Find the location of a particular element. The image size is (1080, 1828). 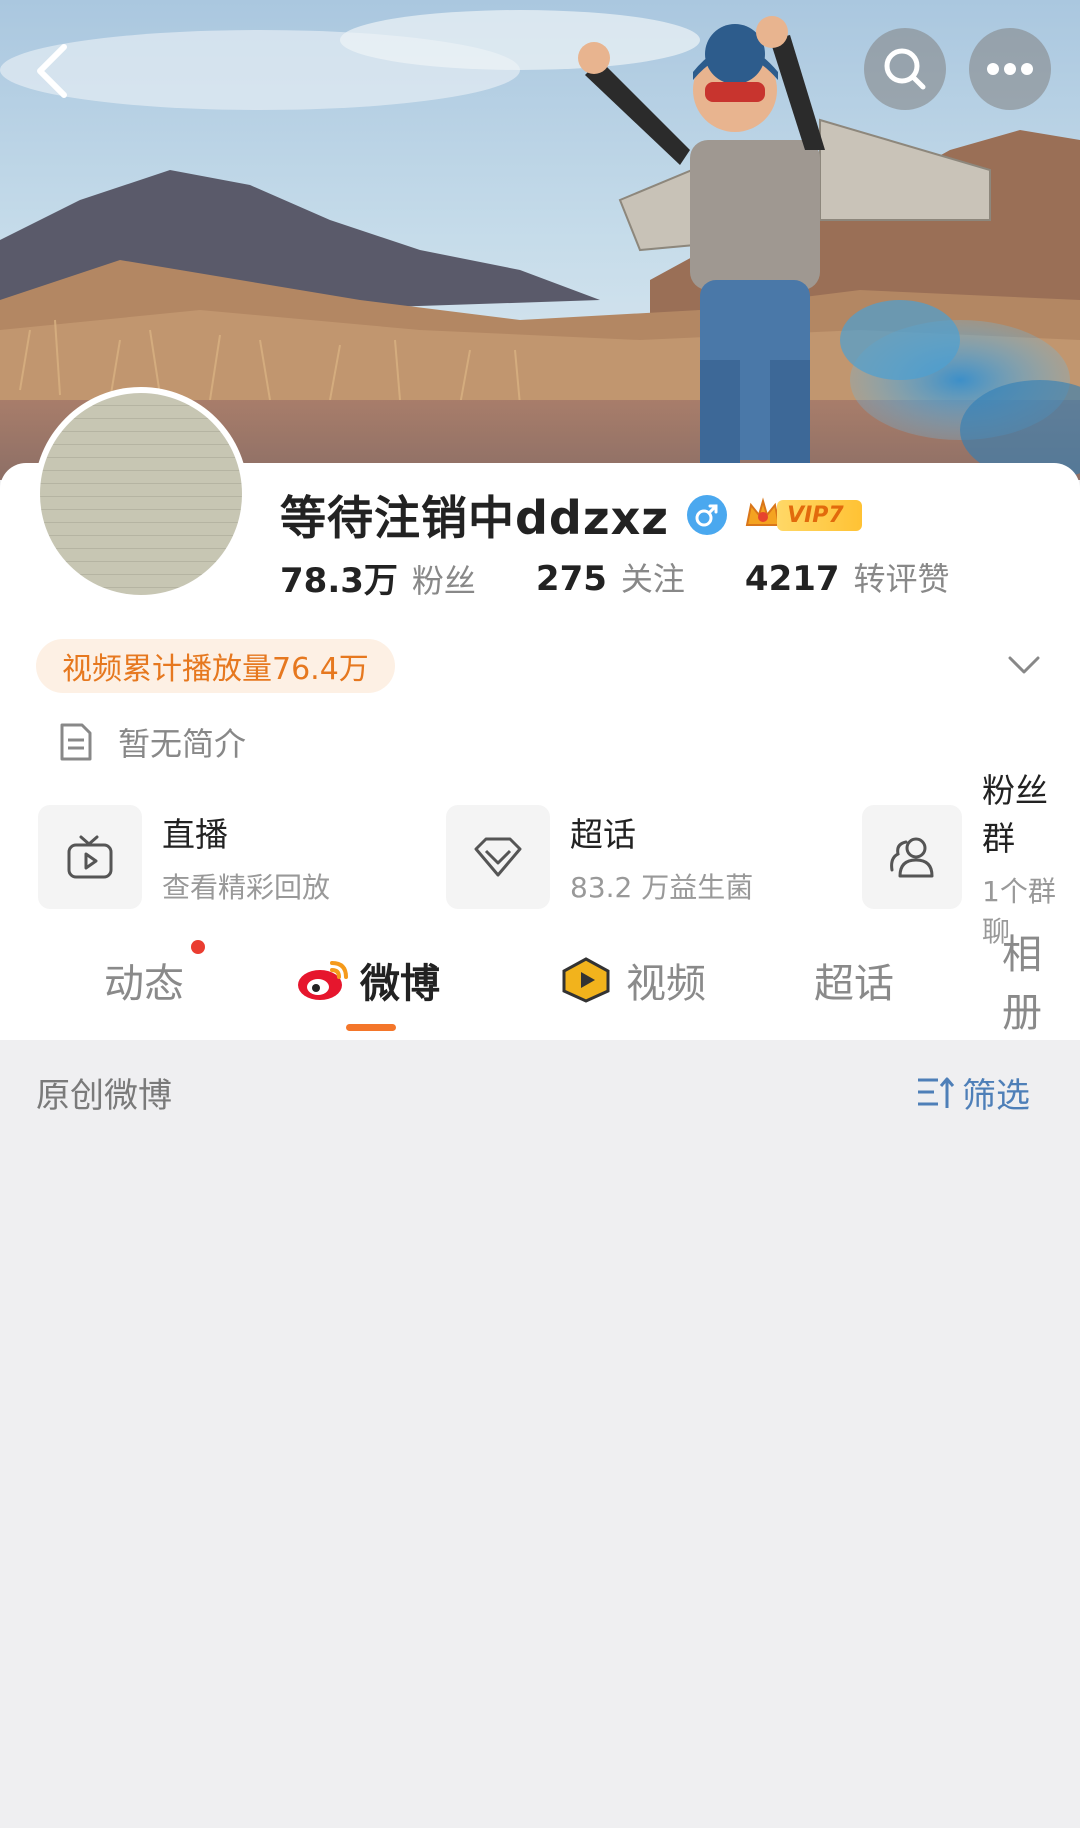

bio-text: 暂无简介 is located at coordinates (182, 744).